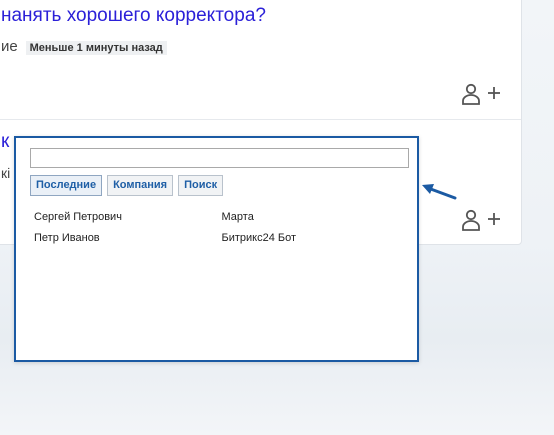 The image size is (554, 435). I want to click on question-title: нанять хорошего корректора?, so click(133, 16).